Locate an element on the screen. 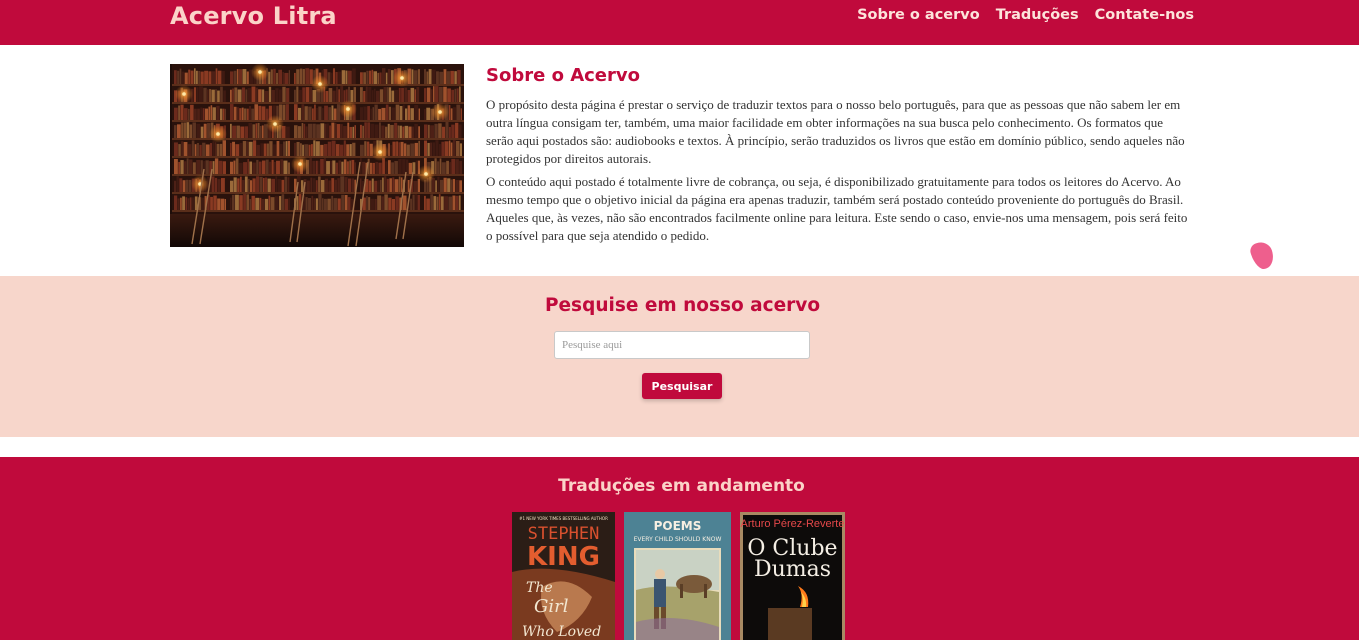 Image resolution: width=1359 pixels, height=640 pixels. book1-author-last: KING is located at coordinates (563, 557).